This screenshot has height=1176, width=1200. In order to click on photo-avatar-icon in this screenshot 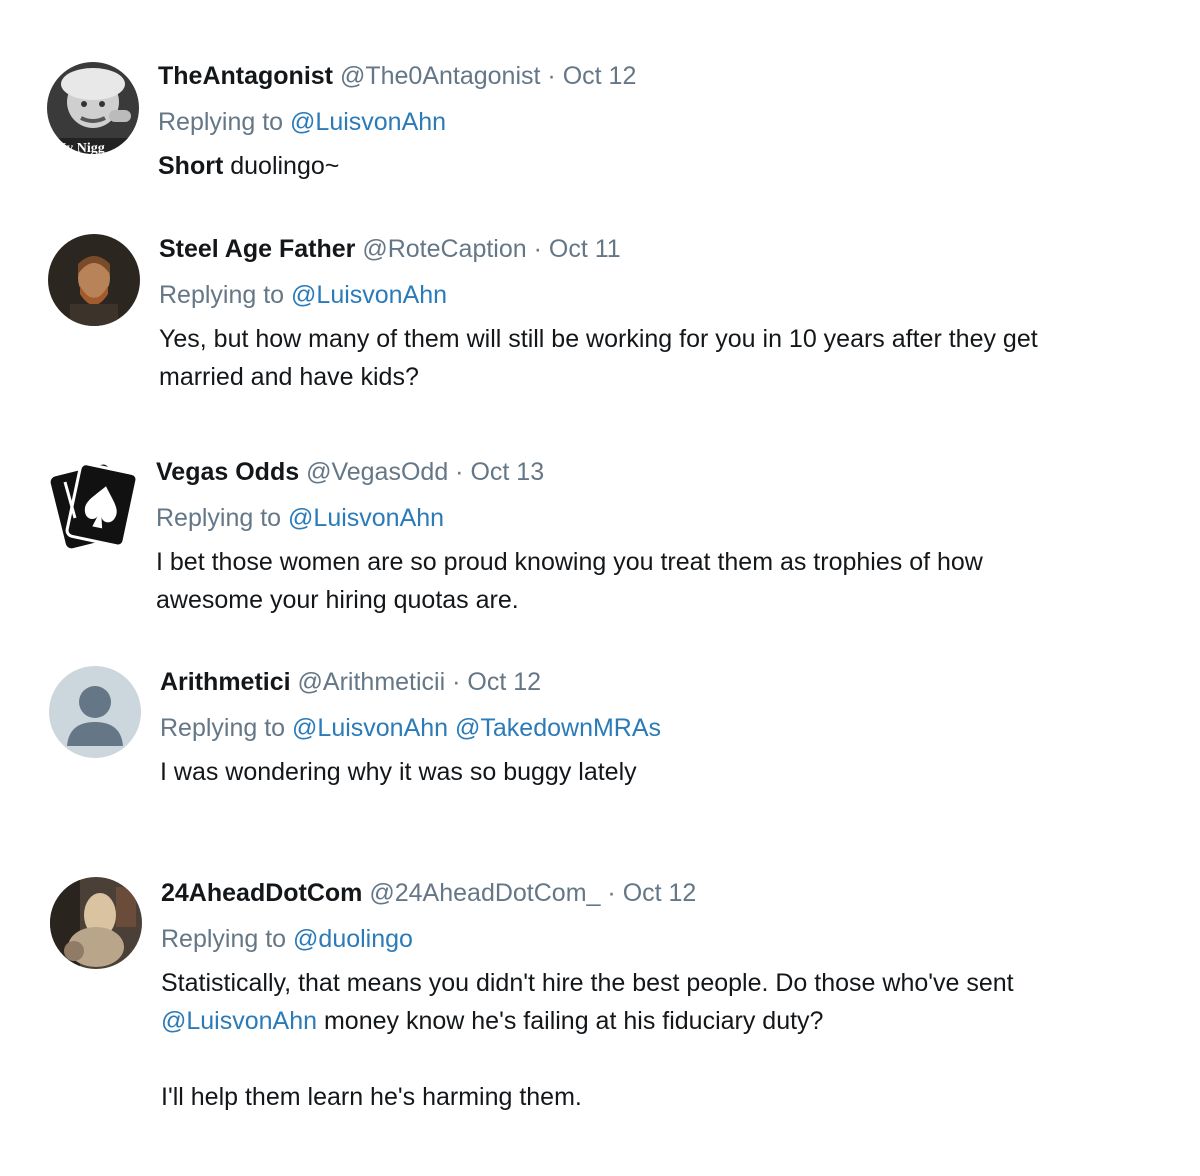, I will do `click(96, 923)`.